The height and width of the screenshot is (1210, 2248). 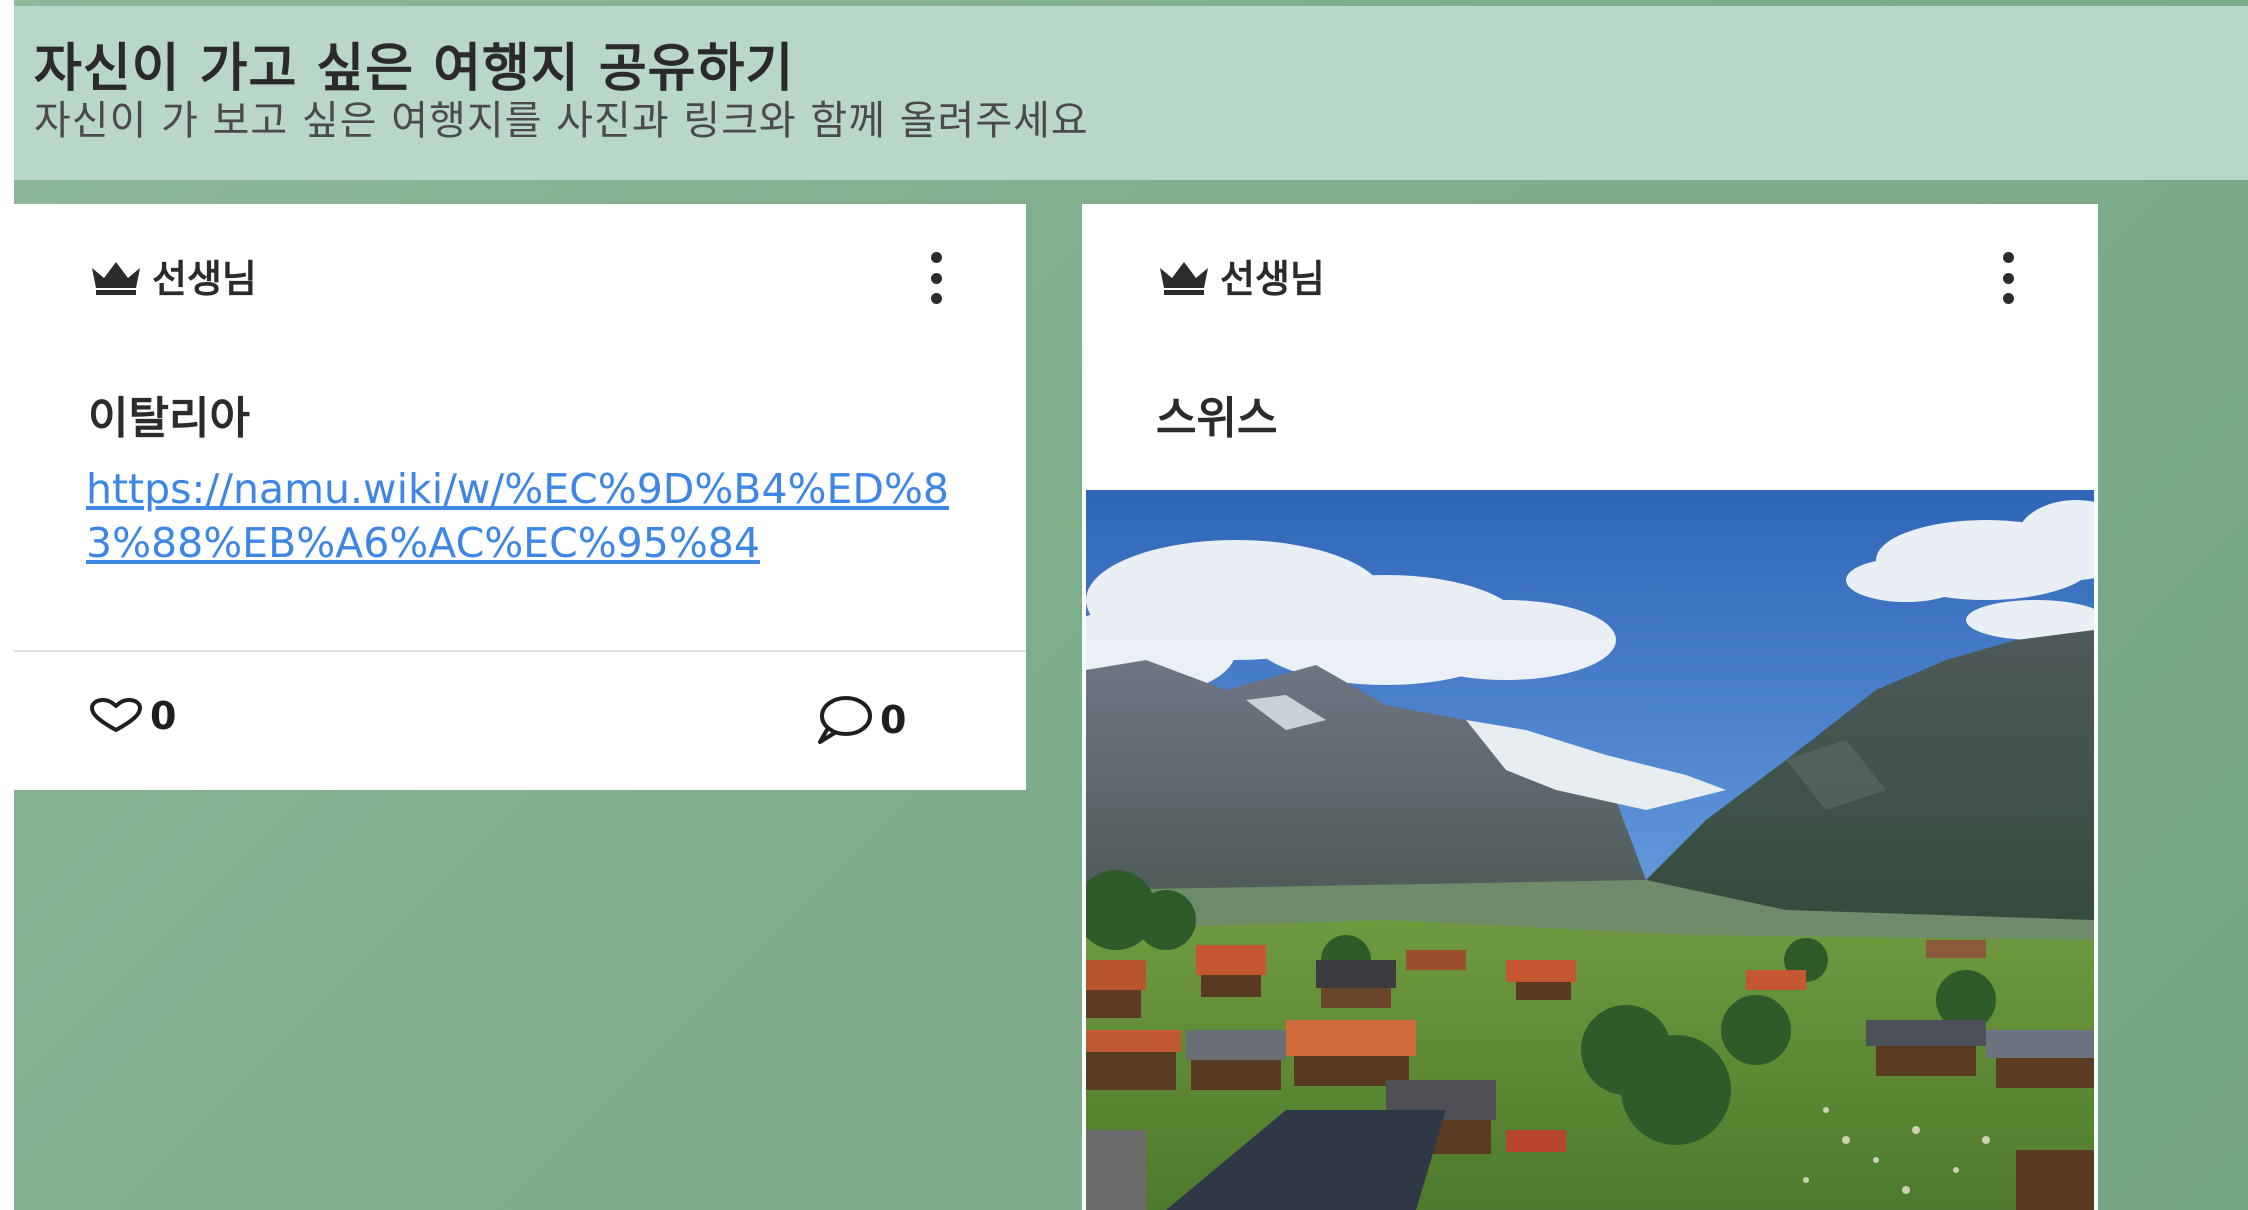 What do you see at coordinates (893, 720) in the screenshot?
I see `comment-count: 0` at bounding box center [893, 720].